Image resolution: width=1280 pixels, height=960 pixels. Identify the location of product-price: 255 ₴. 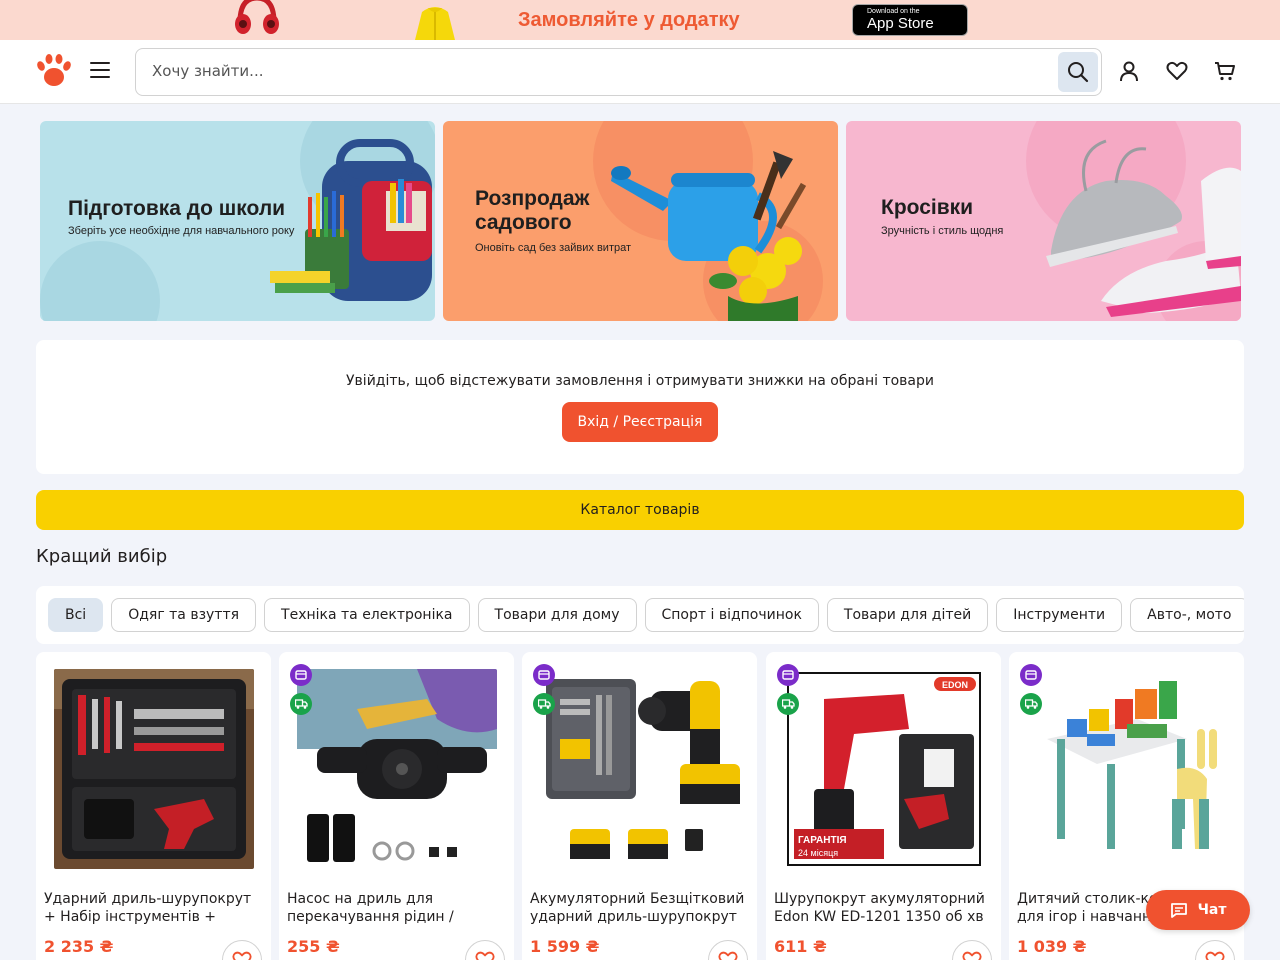
(313, 946).